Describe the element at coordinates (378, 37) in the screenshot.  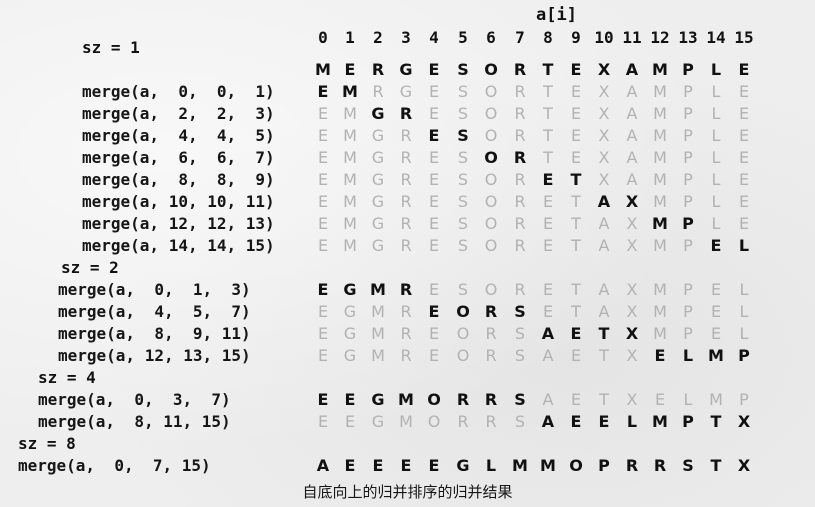
I see `index-2: 2` at that location.